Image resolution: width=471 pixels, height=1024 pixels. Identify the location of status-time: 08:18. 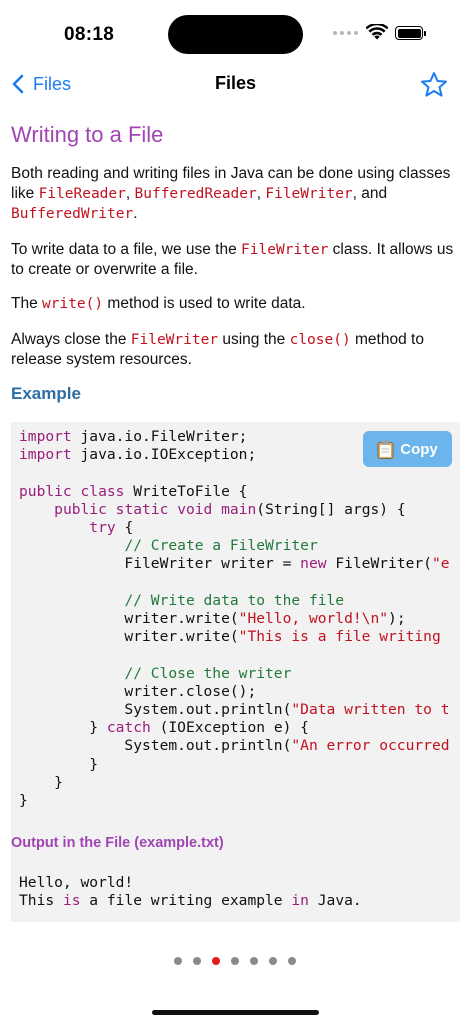
(89, 34).